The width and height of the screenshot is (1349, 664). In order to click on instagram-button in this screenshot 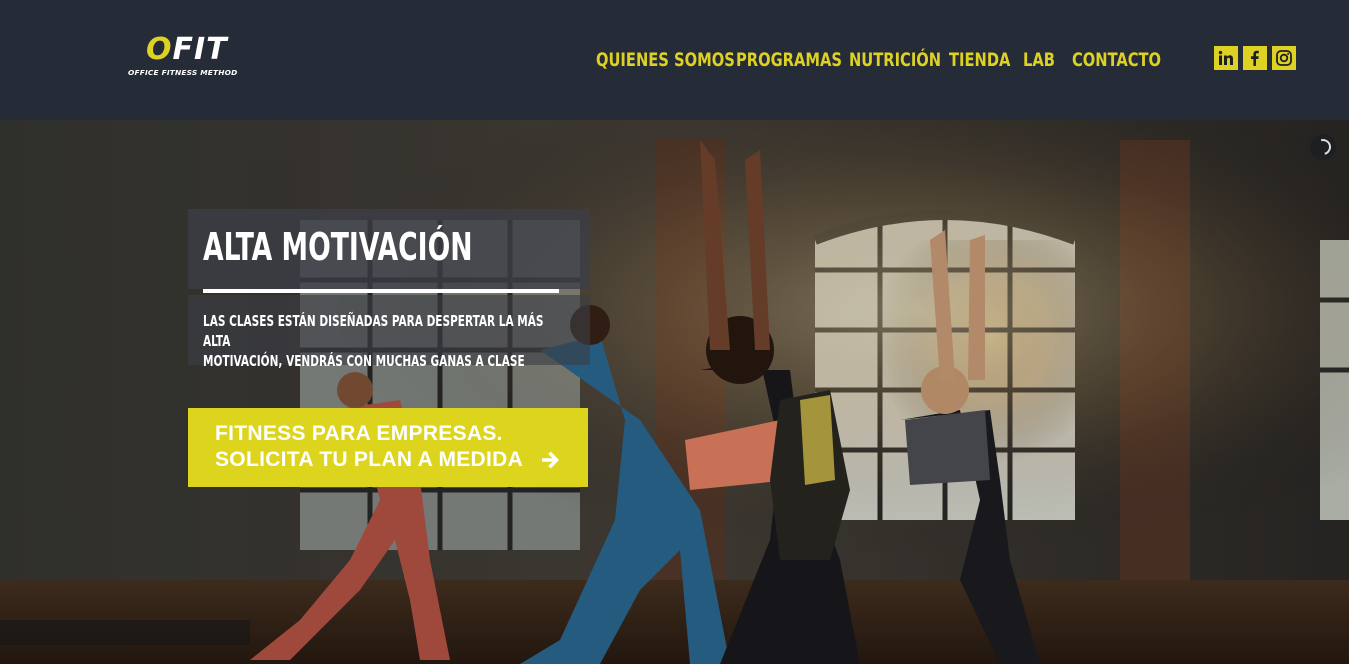, I will do `click(1284, 58)`.